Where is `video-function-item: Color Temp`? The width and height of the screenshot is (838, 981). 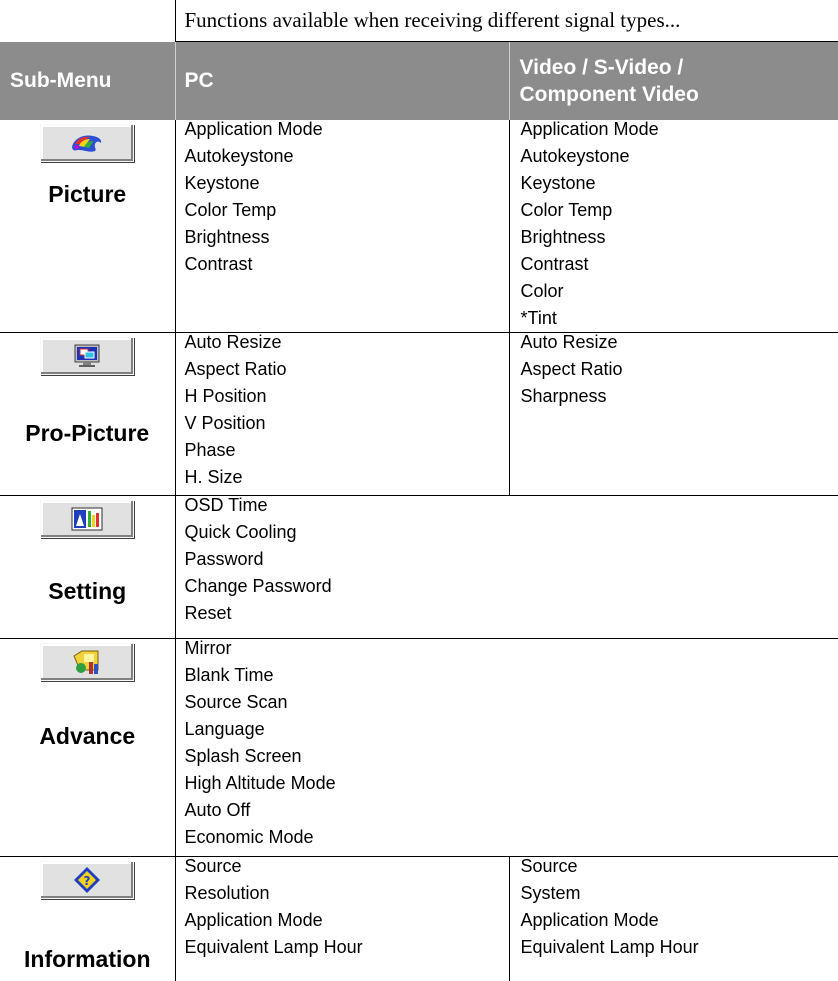 video-function-item: Color Temp is located at coordinates (679, 210).